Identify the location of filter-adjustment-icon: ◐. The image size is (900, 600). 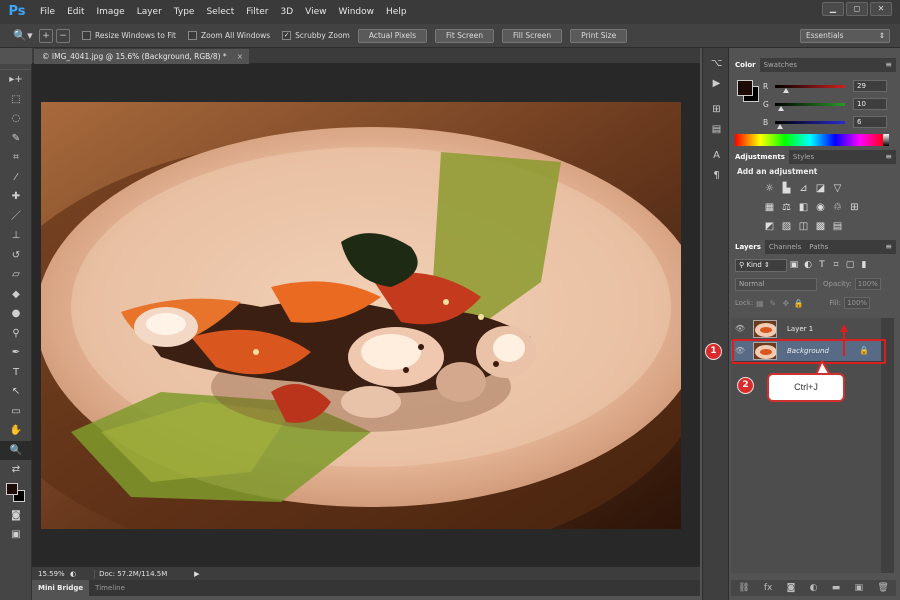
(808, 265).